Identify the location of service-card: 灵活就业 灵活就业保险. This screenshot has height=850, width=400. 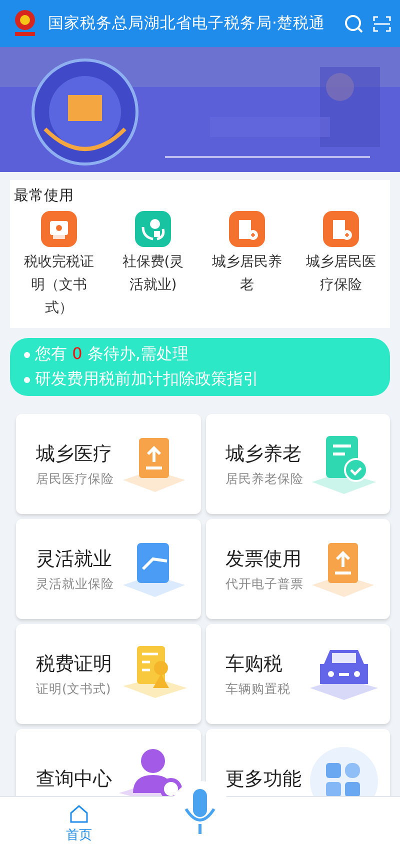
(108, 569).